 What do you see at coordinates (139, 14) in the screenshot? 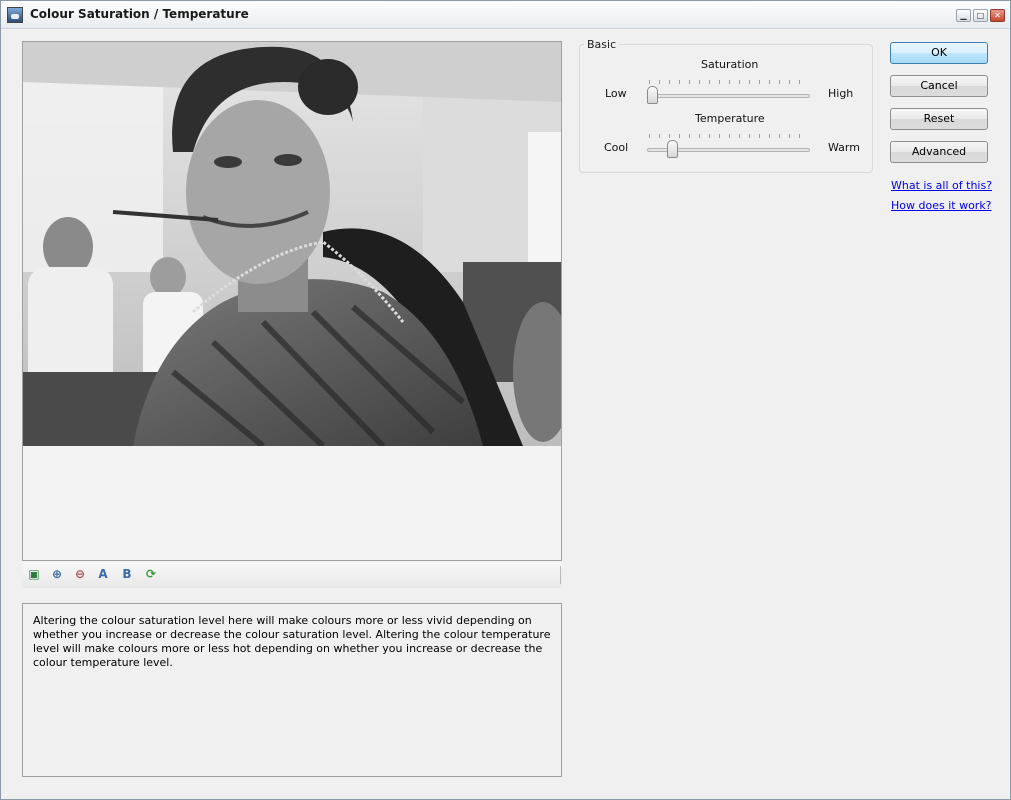
I see `window-title: Colour Saturation / Temperature` at bounding box center [139, 14].